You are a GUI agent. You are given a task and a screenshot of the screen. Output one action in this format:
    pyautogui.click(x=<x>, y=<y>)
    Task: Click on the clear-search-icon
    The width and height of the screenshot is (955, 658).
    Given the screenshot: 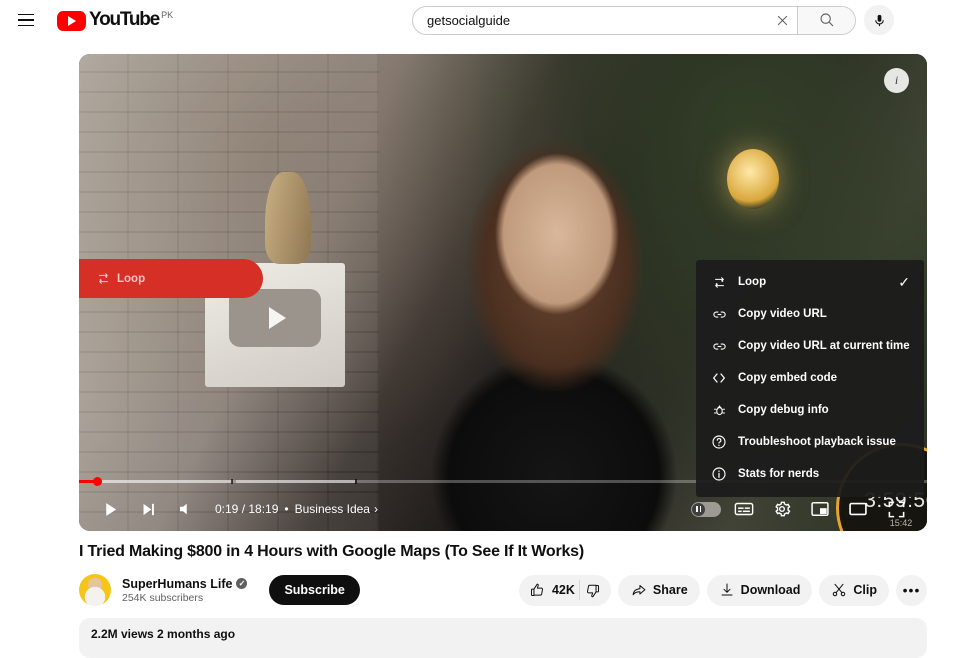 What is the action you would take?
    pyautogui.click(x=782, y=20)
    